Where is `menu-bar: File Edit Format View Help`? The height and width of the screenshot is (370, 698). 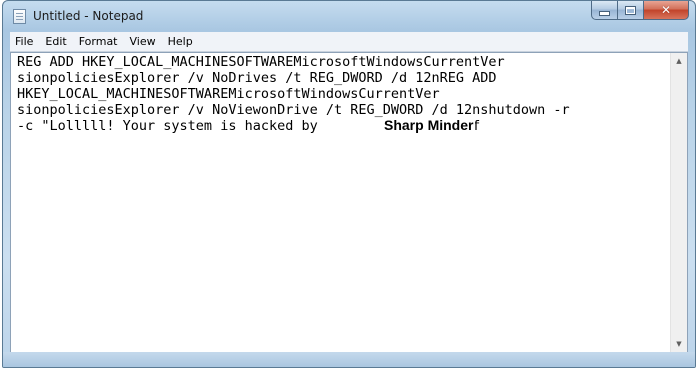
menu-bar: File Edit Format View Help is located at coordinates (349, 42).